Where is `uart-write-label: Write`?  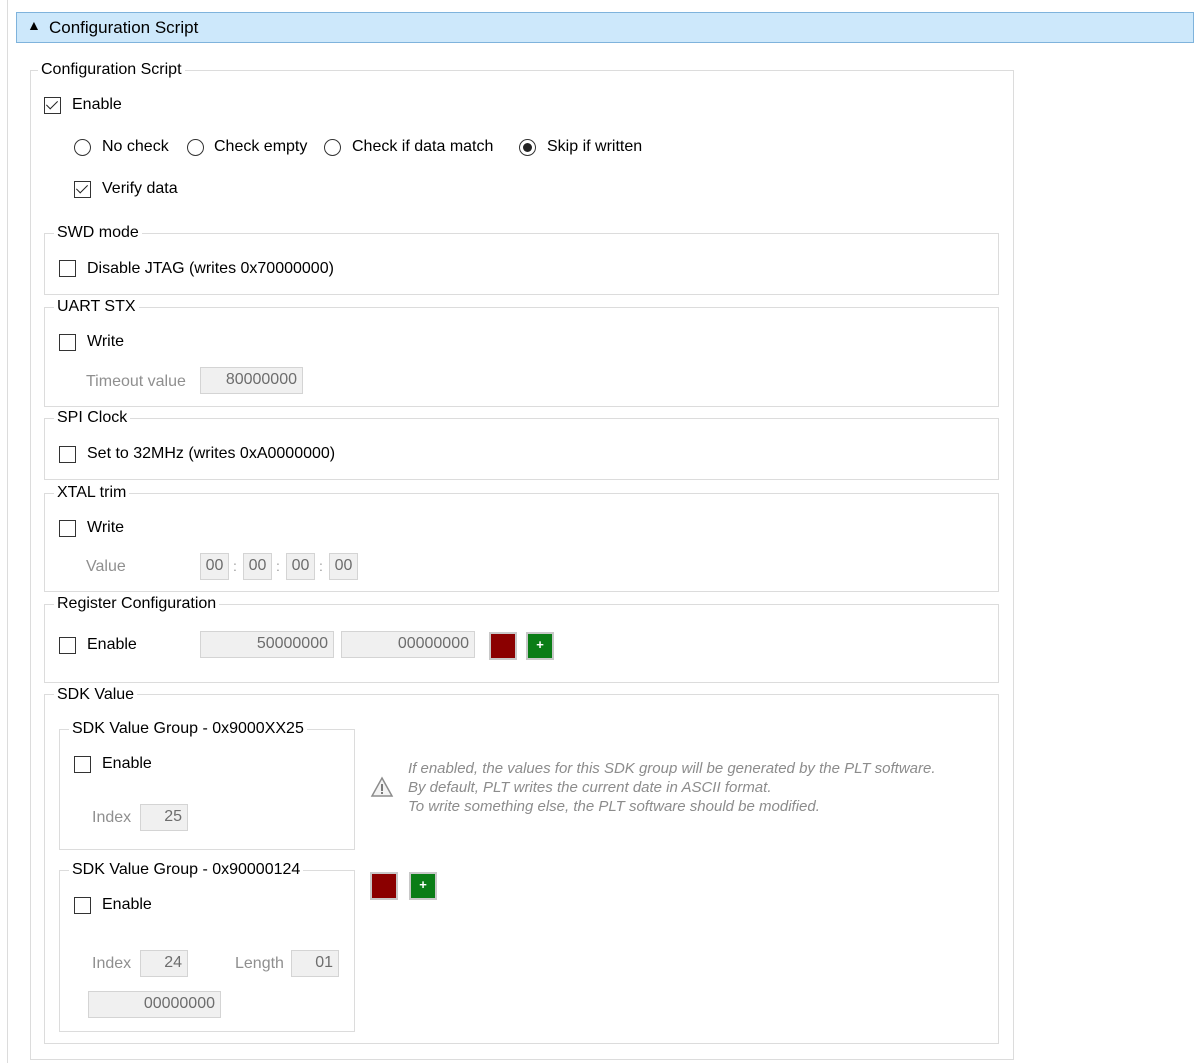
uart-write-label: Write is located at coordinates (106, 341).